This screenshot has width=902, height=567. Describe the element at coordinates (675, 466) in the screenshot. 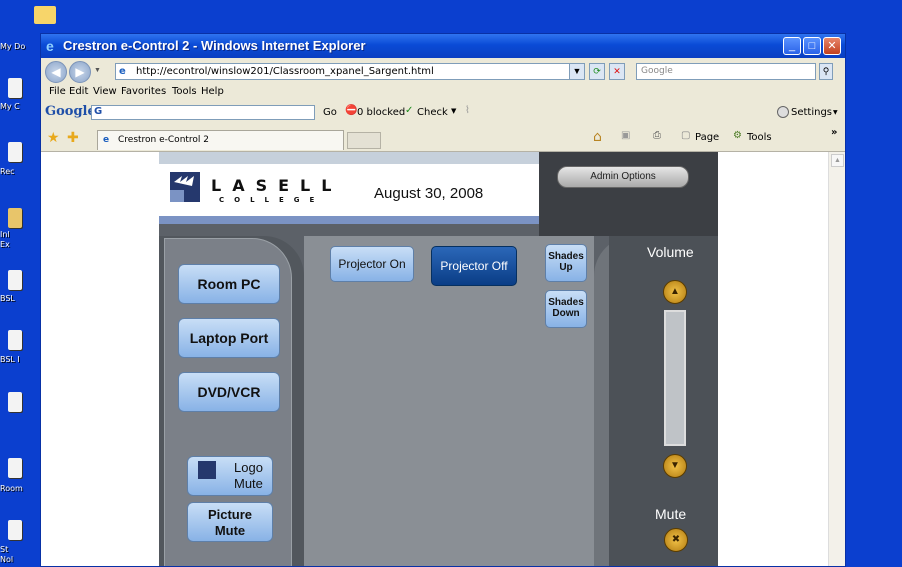

I see `volume-down-icon: ▼` at that location.